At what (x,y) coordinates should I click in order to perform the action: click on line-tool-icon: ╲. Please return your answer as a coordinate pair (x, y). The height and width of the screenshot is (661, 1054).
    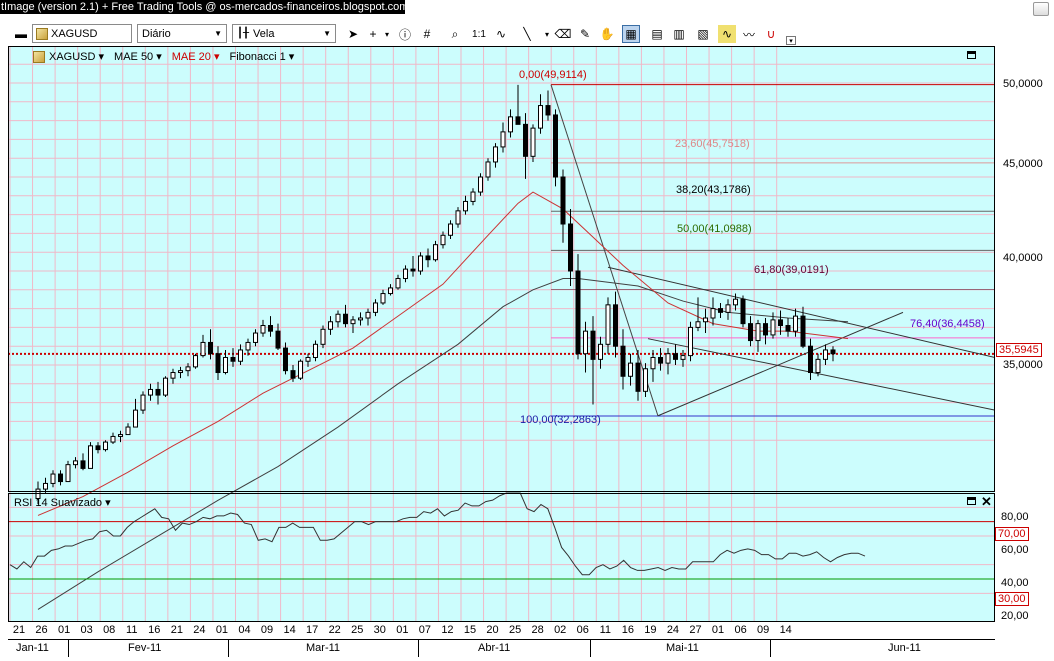
    Looking at the image, I should click on (527, 34).